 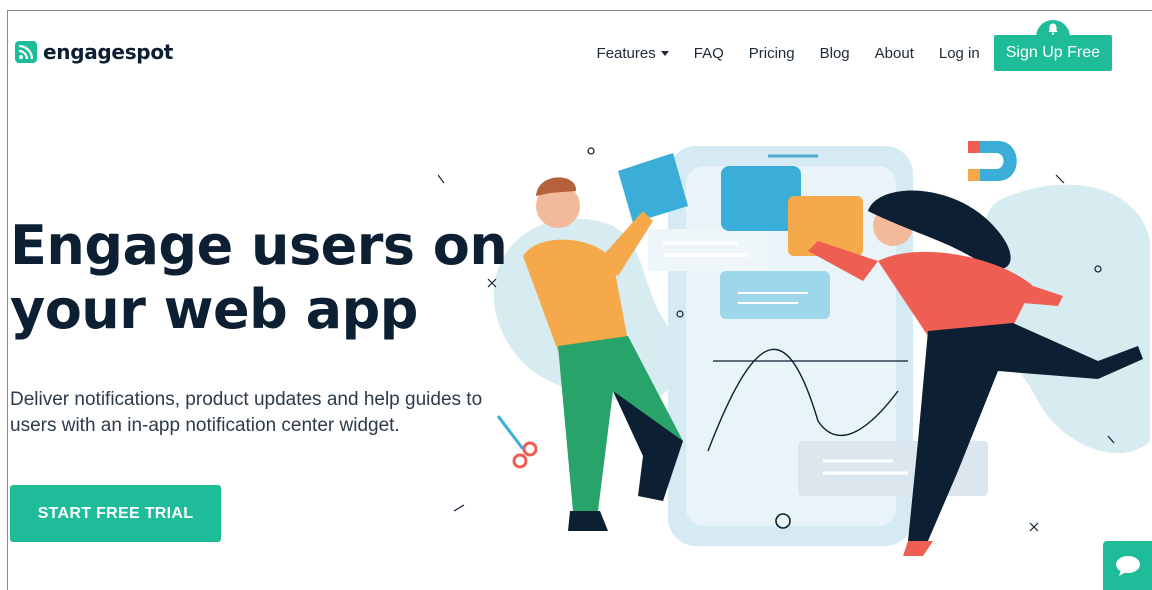 What do you see at coordinates (626, 53) in the screenshot?
I see `nav-item-label: Features` at bounding box center [626, 53].